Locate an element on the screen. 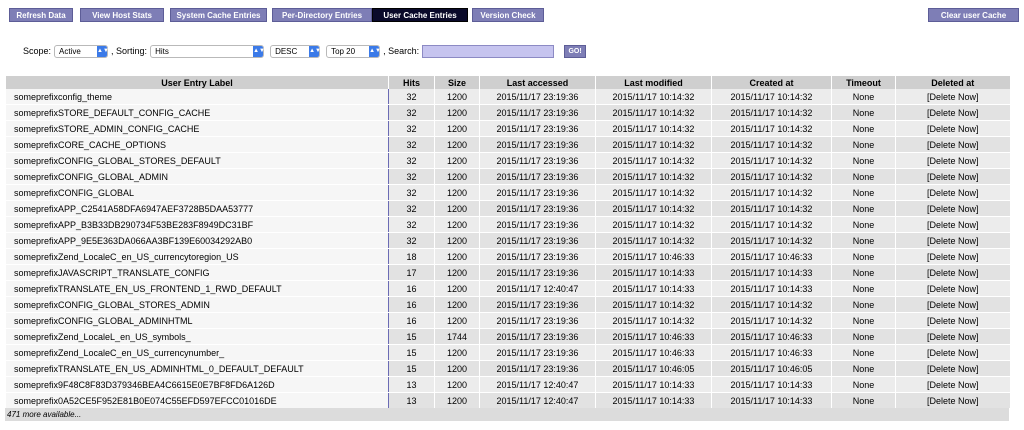  column-header: Last accessed is located at coordinates (537, 82).